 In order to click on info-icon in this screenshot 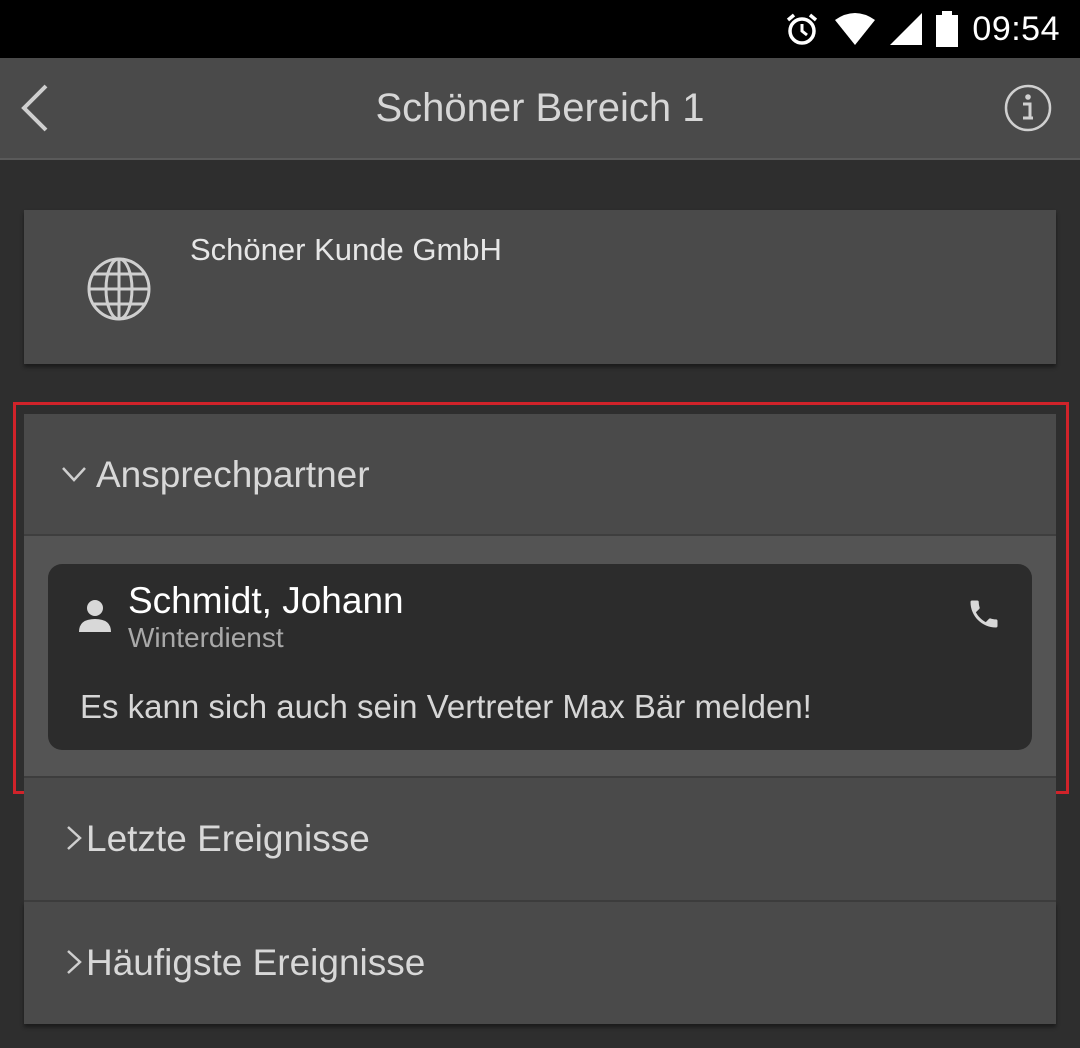, I will do `click(1028, 108)`.